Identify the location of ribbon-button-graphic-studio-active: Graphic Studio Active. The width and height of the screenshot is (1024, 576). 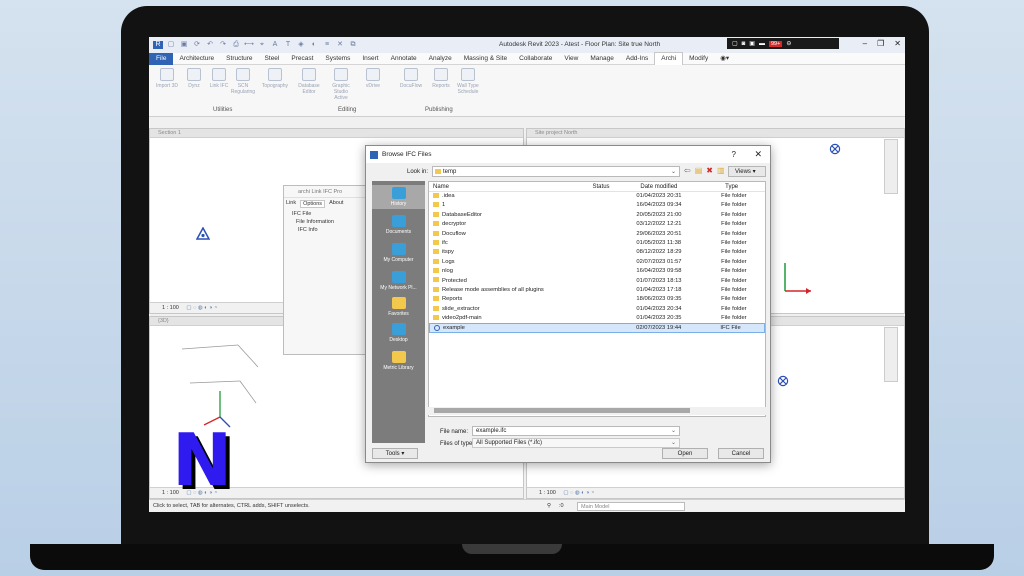
(341, 84).